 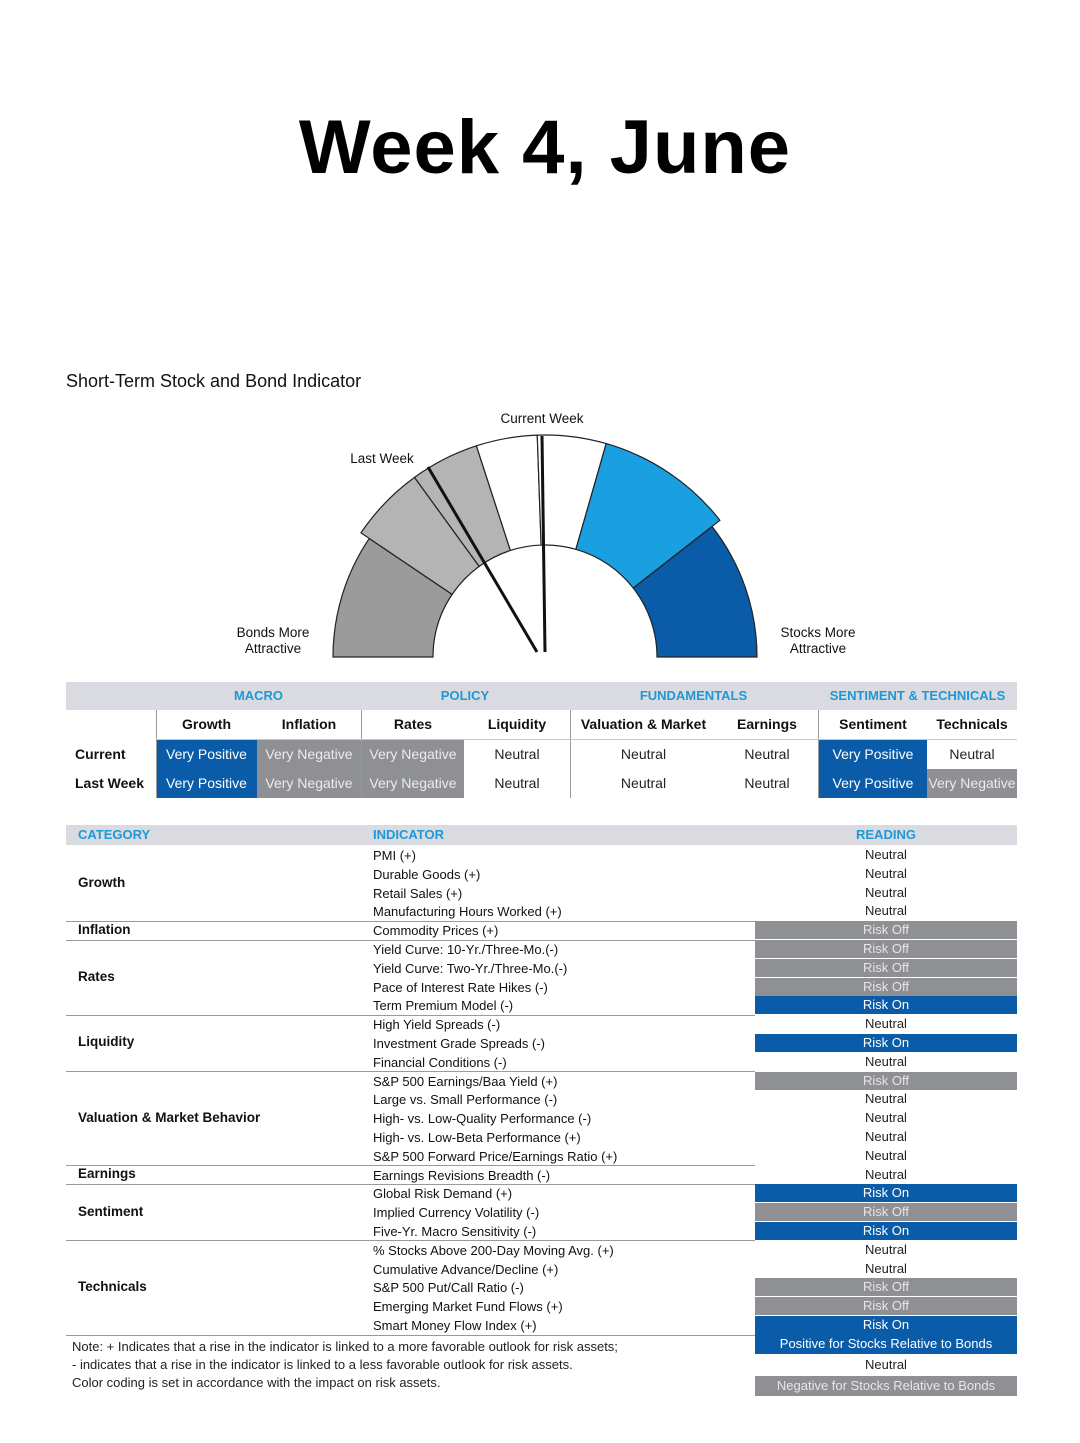 I want to click on category-label: Valuation & Market Behavior, so click(x=169, y=1117).